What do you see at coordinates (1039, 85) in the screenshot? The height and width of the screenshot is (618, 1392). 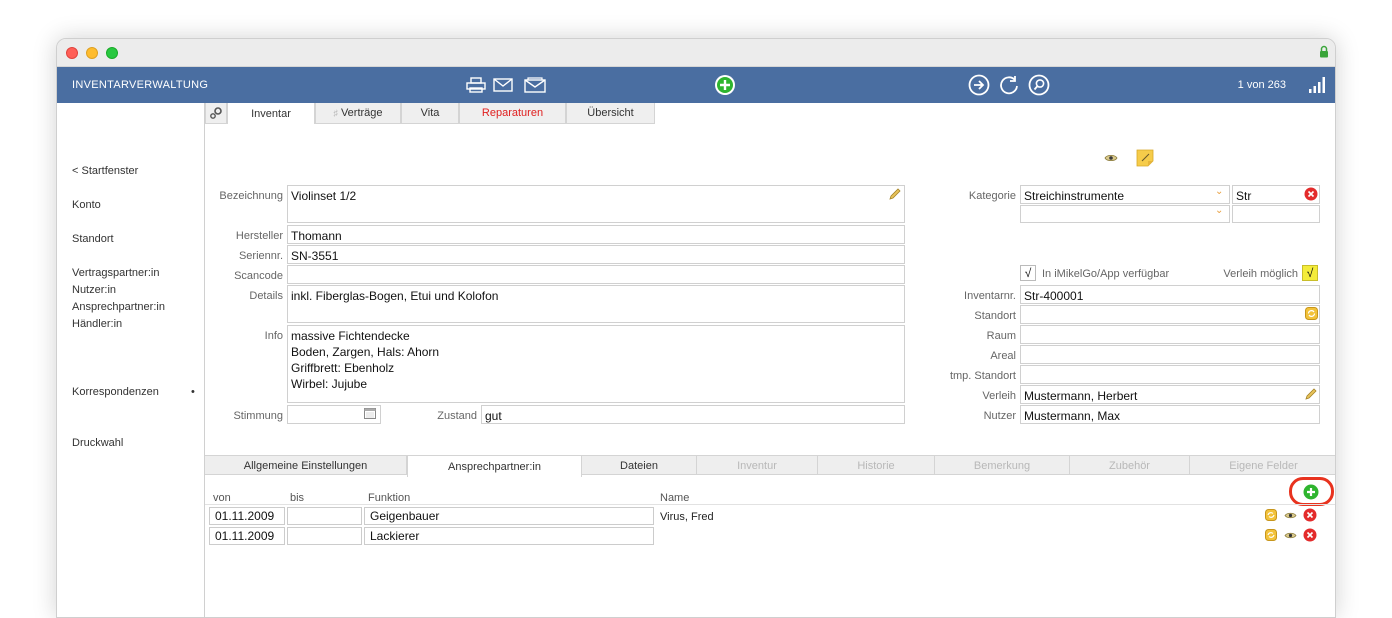 I see `search-icon` at bounding box center [1039, 85].